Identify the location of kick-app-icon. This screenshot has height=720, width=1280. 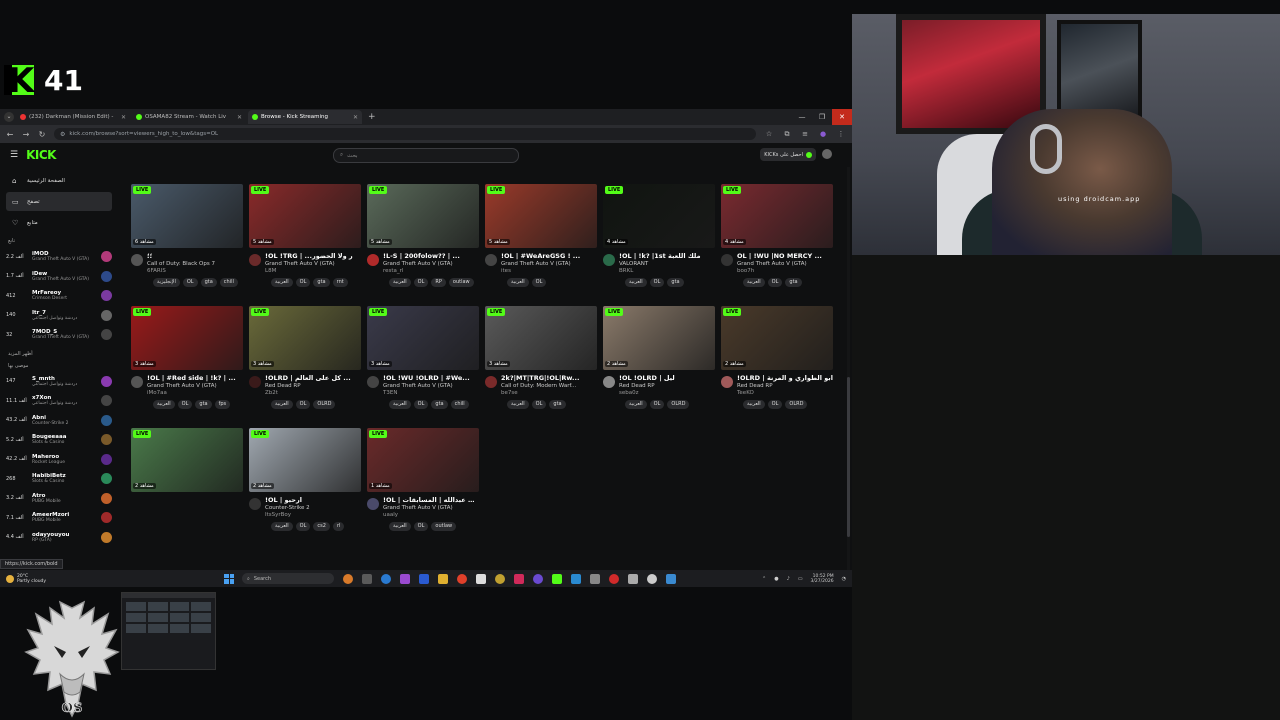
(557, 578).